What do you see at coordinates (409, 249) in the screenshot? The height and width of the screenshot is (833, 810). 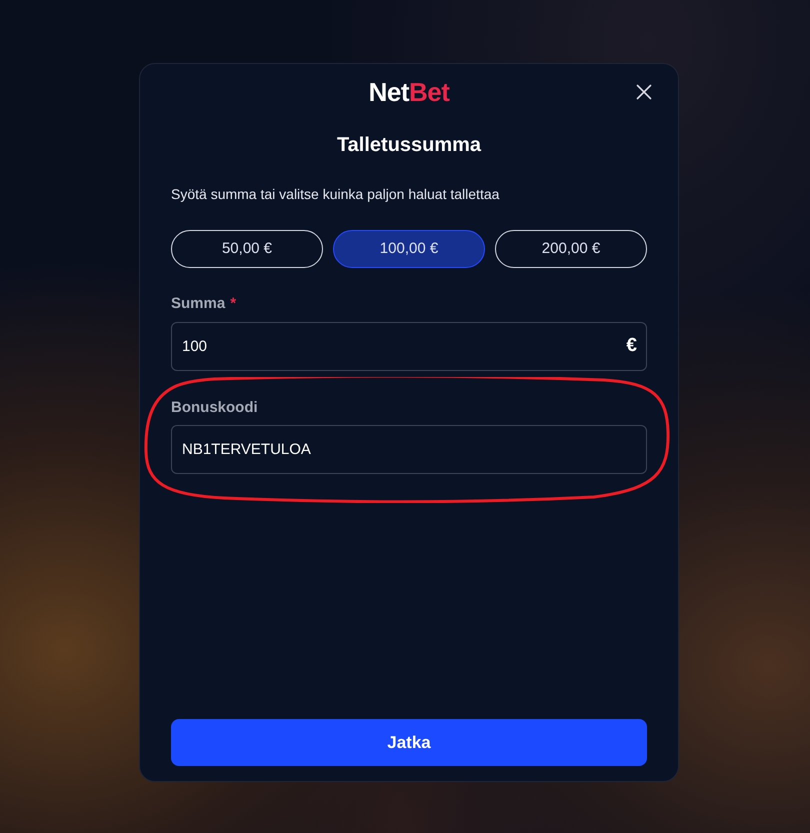 I see `amount-option: 100,00 €` at bounding box center [409, 249].